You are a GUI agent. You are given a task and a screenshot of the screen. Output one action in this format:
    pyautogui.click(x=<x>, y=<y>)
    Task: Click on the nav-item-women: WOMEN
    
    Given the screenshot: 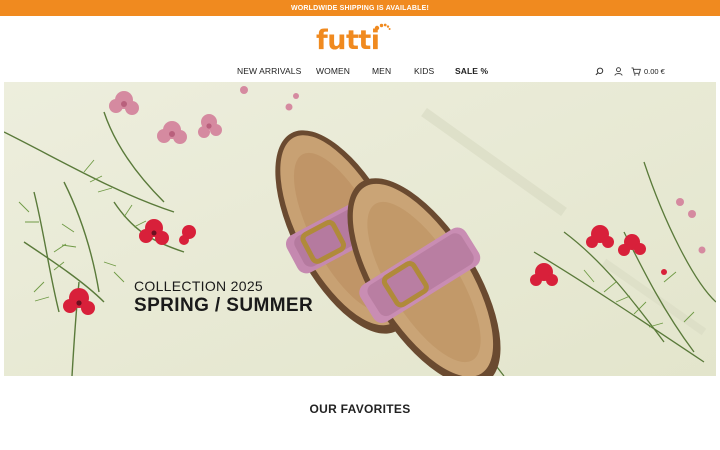 What is the action you would take?
    pyautogui.click(x=333, y=71)
    